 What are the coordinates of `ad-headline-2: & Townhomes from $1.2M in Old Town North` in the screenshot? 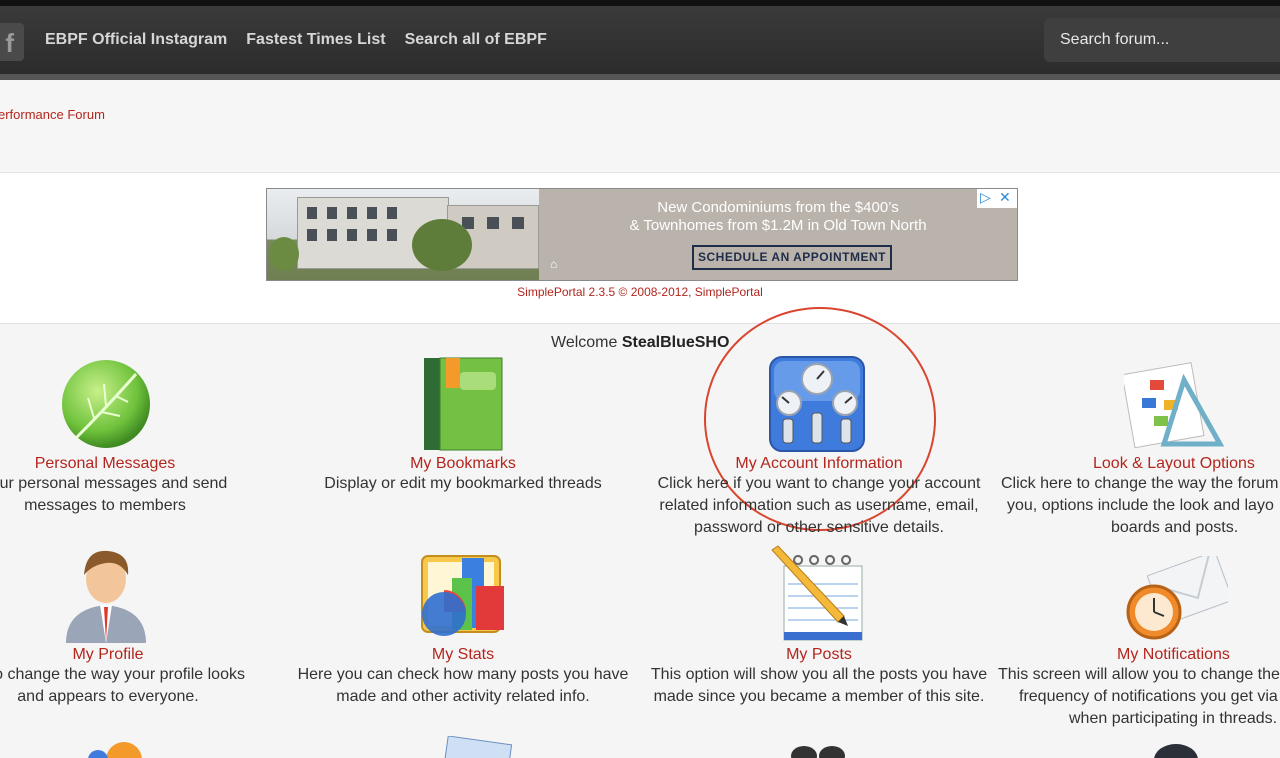 It's located at (778, 225).